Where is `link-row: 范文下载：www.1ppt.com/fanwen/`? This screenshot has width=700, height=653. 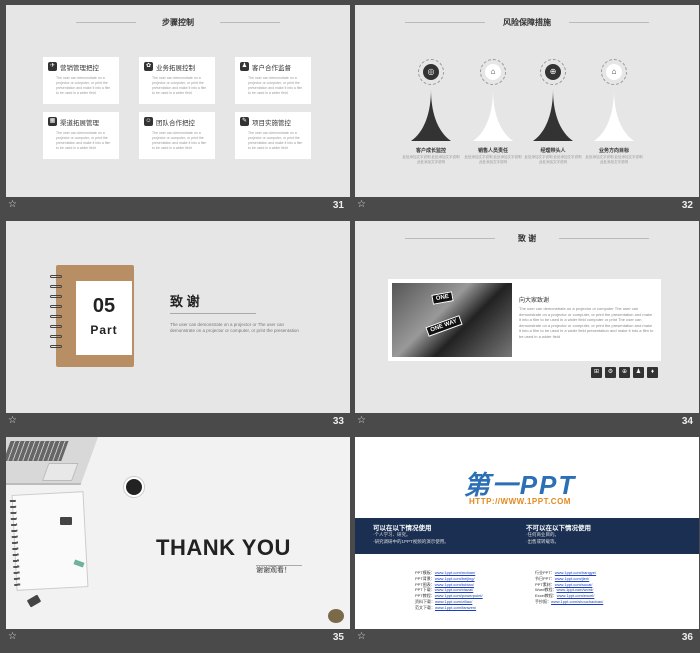 link-row: 范文下载：www.1ppt.com/fanwen/ is located at coordinates (449, 608).